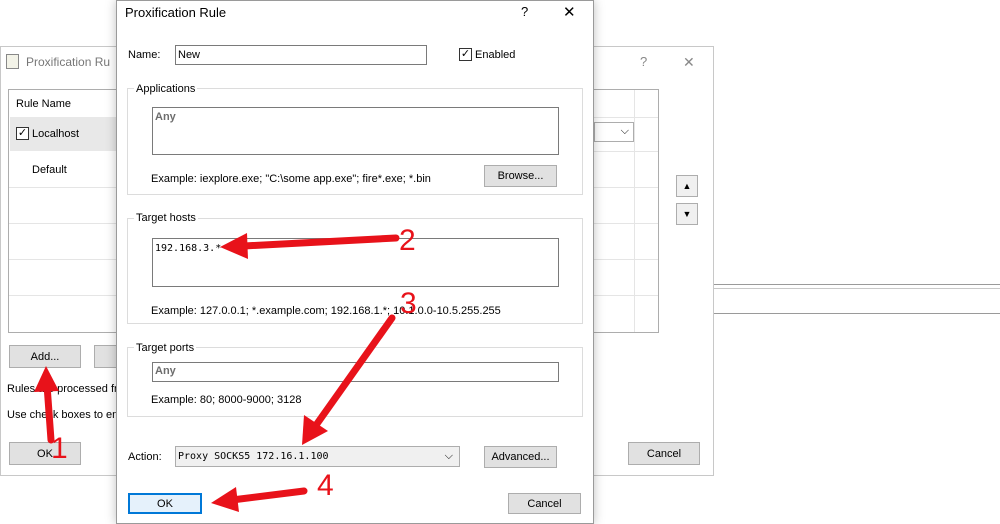 Image resolution: width=1000 pixels, height=524 pixels. What do you see at coordinates (320, 242) in the screenshot?
I see `arrow-2-icon` at bounding box center [320, 242].